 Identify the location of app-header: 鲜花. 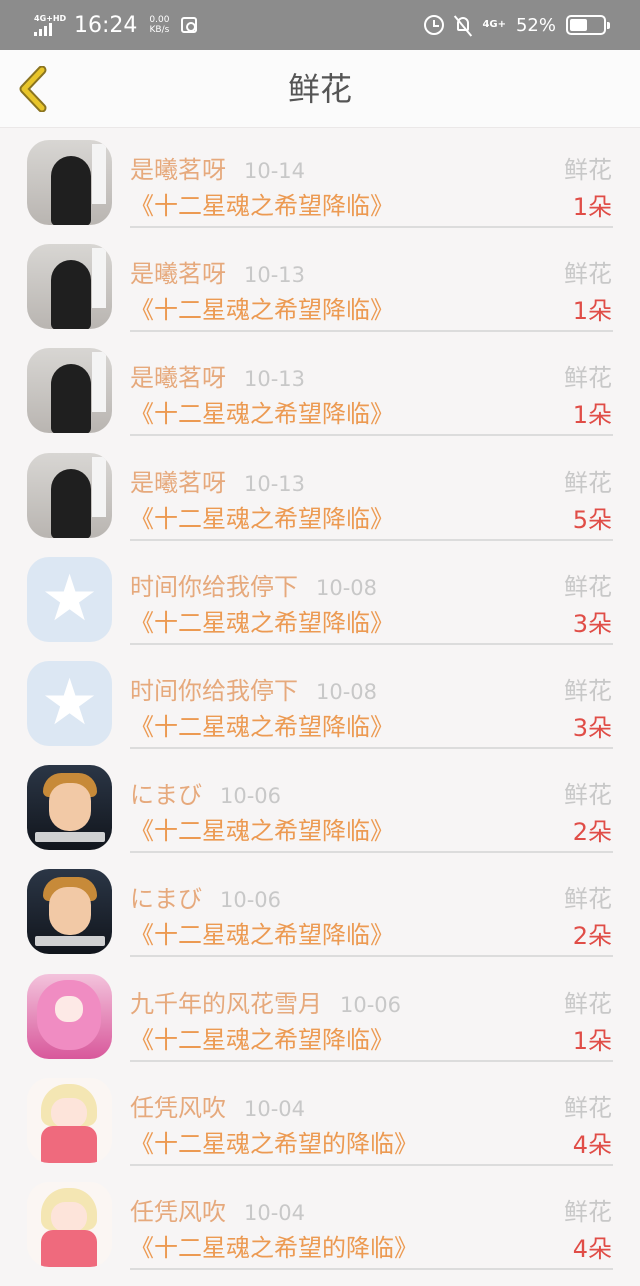
(320, 89).